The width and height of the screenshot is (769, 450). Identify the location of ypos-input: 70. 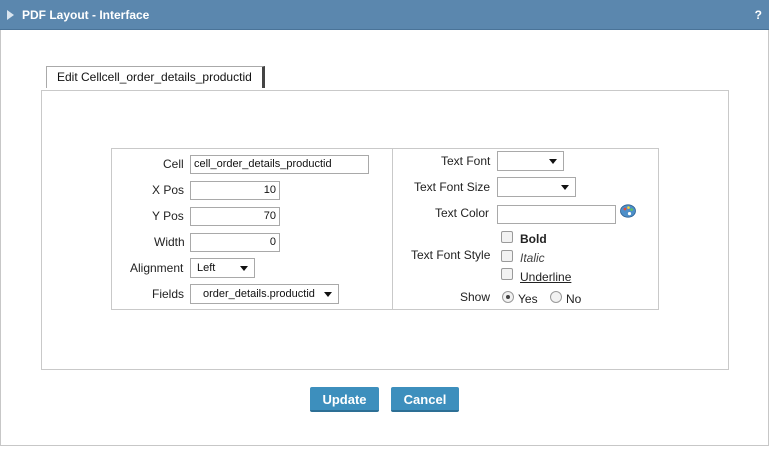
(235, 216).